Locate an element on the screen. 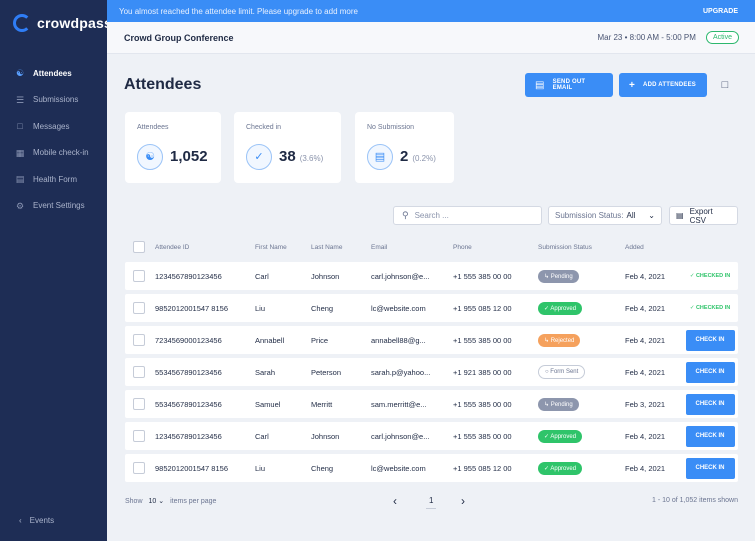  stat-card-attendees: Attendees ☯ 1,052 is located at coordinates (173, 147).